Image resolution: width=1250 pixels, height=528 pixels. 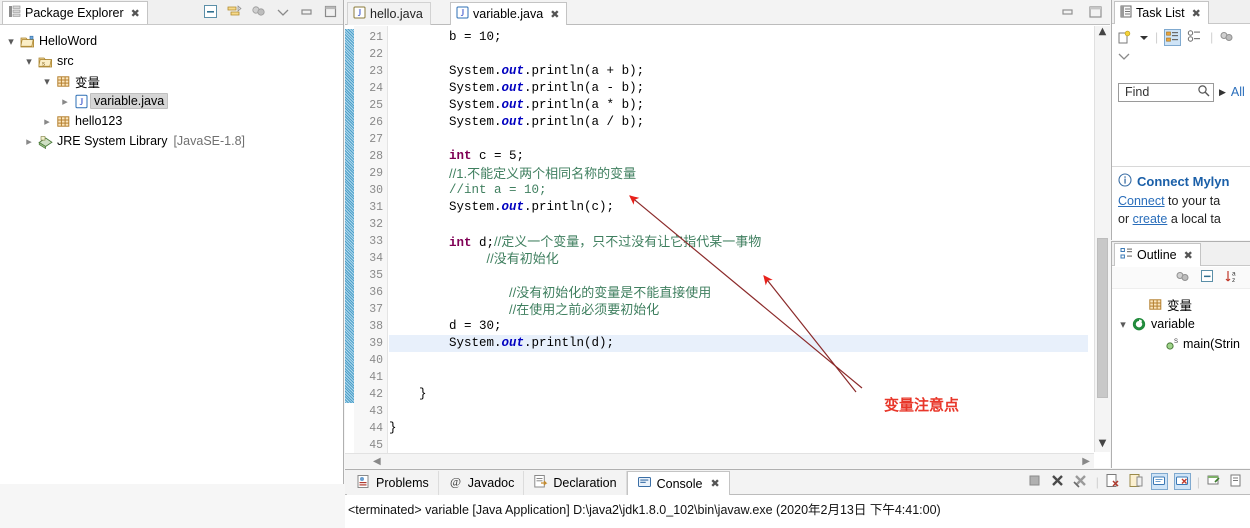 I want to click on categorized-presentation-icon, so click(x=1173, y=37).